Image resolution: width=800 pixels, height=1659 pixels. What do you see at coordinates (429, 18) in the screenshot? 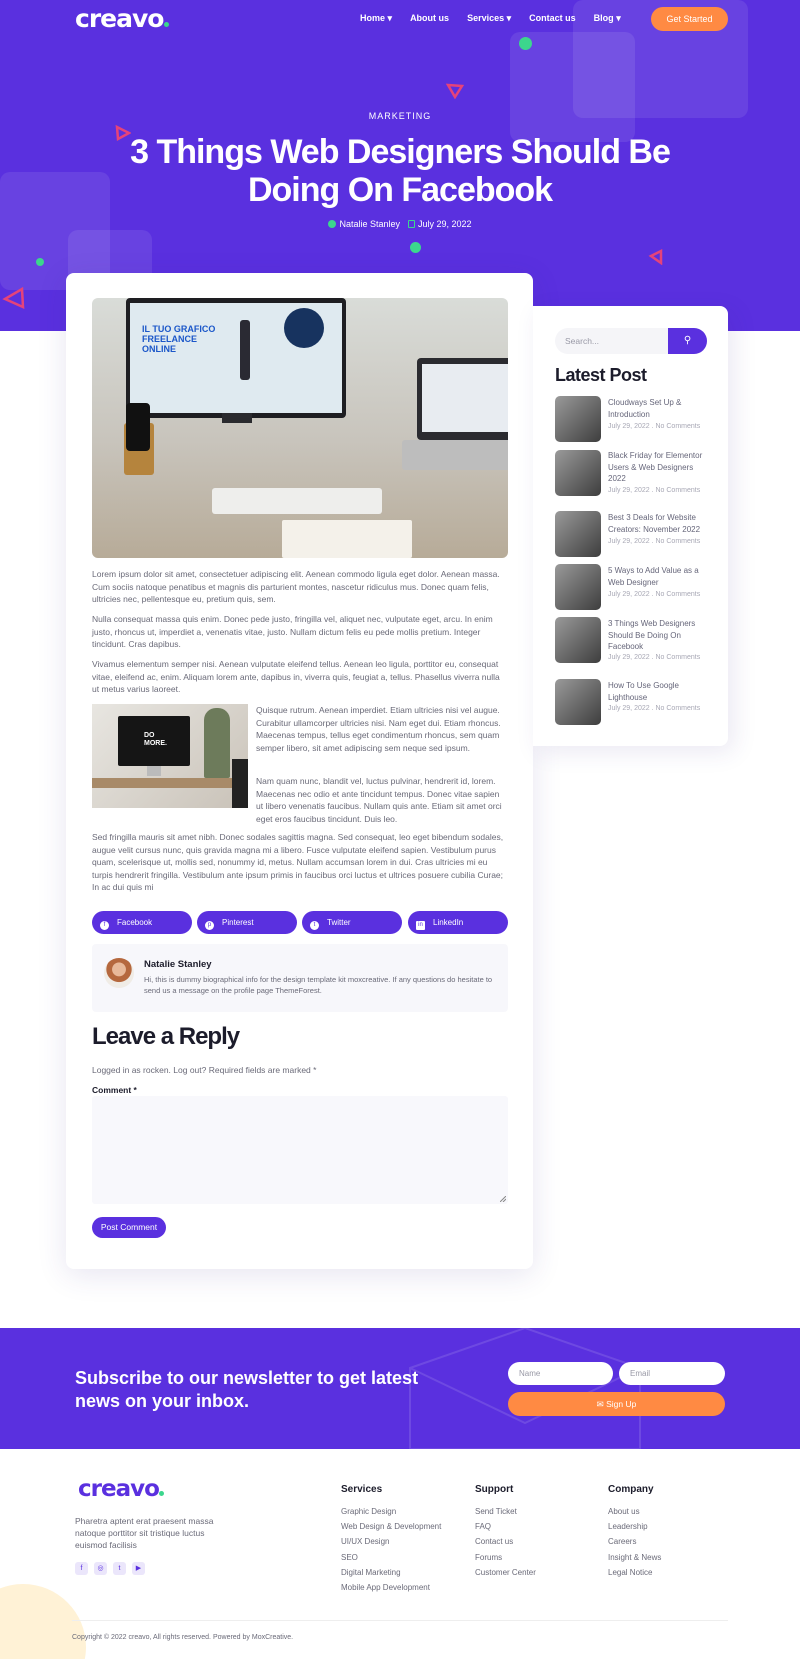
I see `nav-item-about: About us` at bounding box center [429, 18].